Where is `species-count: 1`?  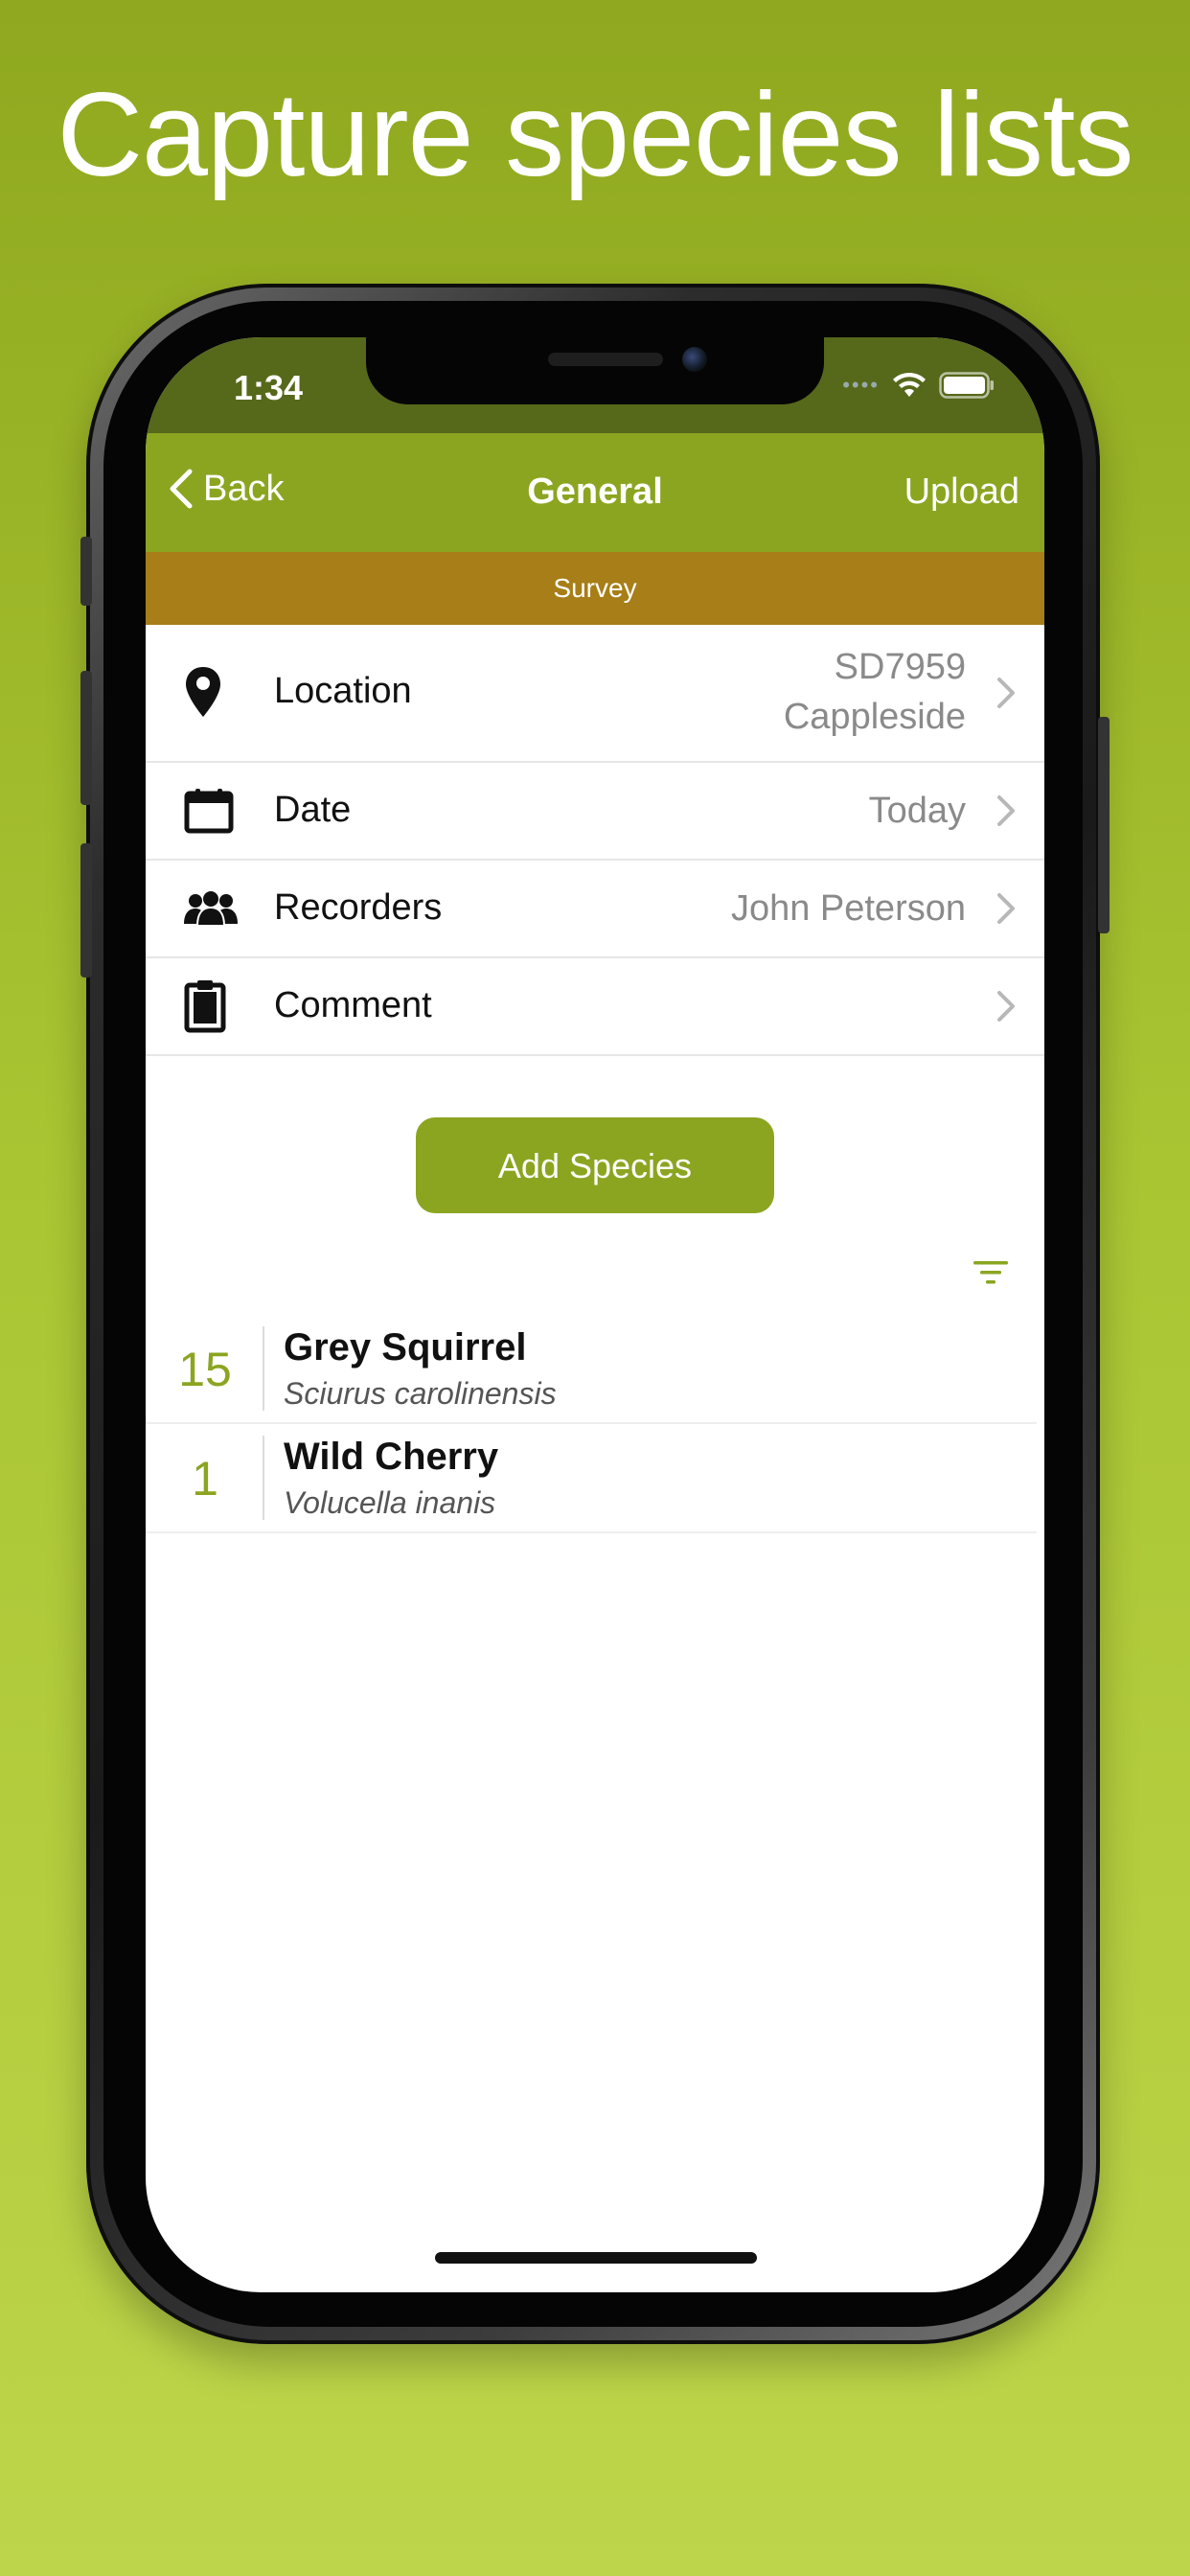
species-count: 1 is located at coordinates (205, 1479).